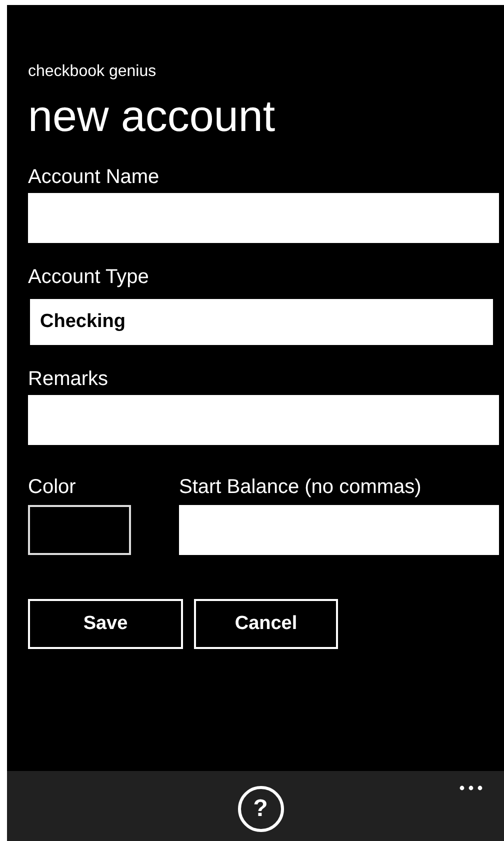 This screenshot has height=841, width=504. I want to click on field-label: Color, so click(52, 487).